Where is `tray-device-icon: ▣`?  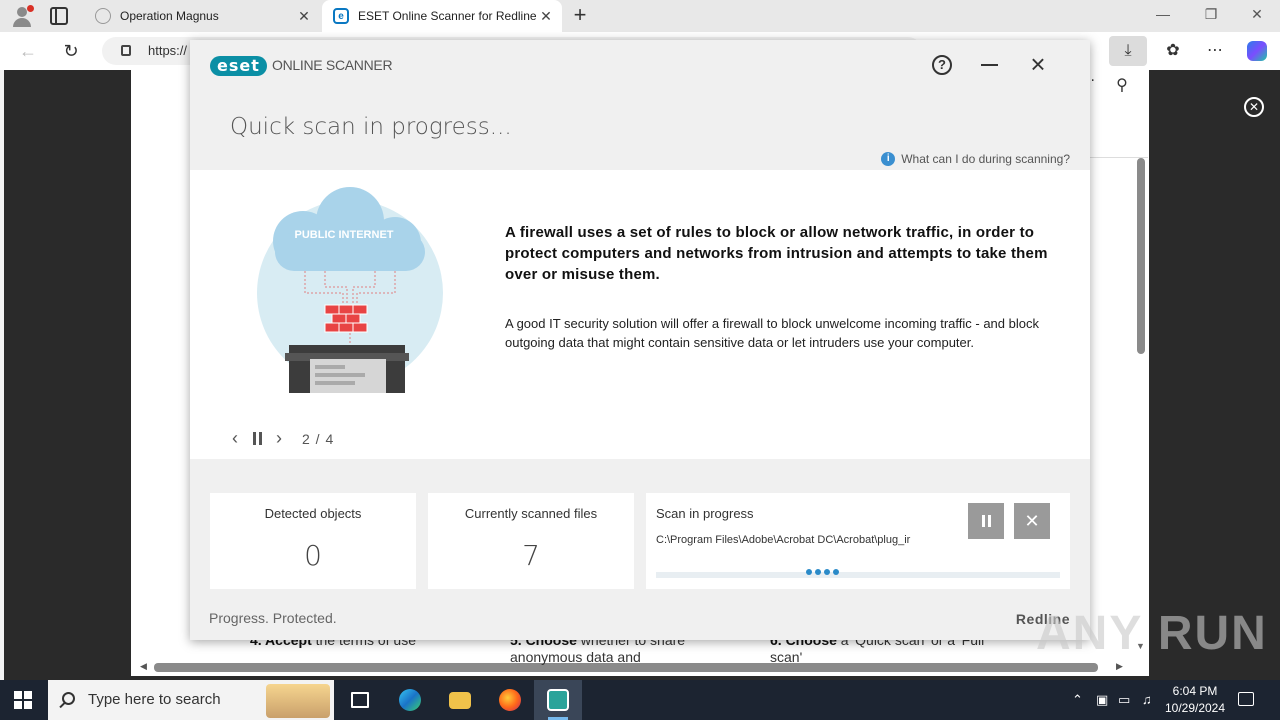 tray-device-icon: ▣ is located at coordinates (1102, 700).